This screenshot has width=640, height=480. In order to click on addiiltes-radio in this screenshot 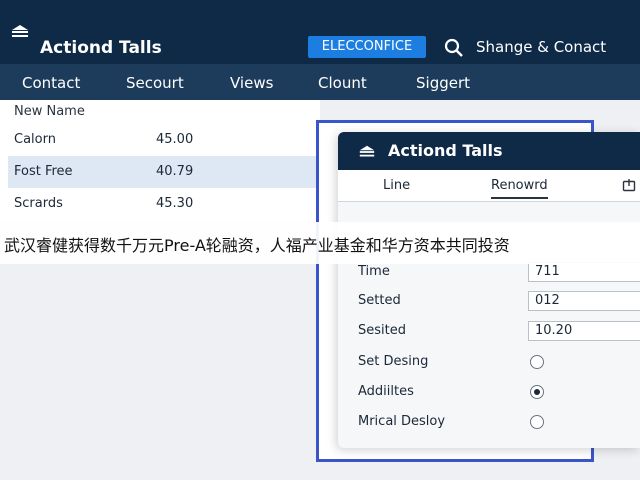, I will do `click(537, 392)`.